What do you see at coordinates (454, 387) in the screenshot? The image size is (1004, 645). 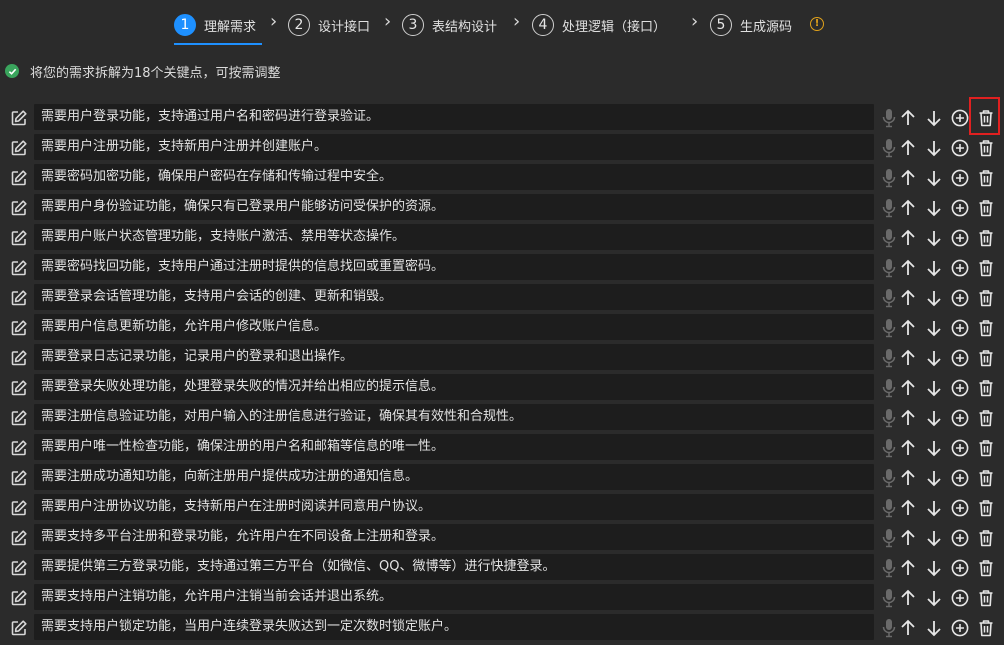 I see `requirement-text: 需要登录失败处理功能，处理登录失败的情况并给出相应的提示信息。` at bounding box center [454, 387].